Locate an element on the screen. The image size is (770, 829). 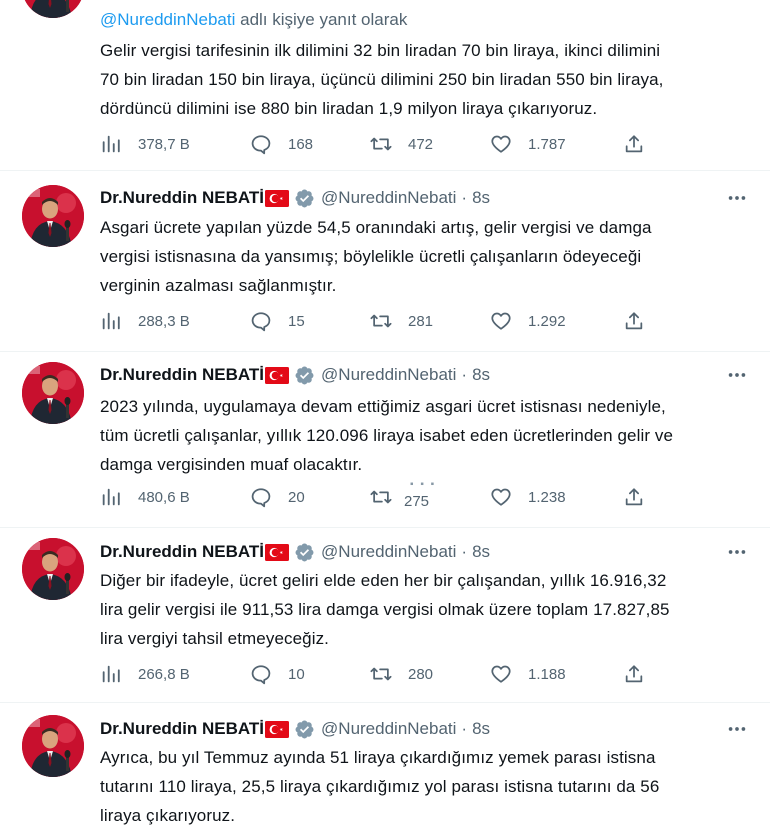
reply-count: 168 is located at coordinates (301, 144).